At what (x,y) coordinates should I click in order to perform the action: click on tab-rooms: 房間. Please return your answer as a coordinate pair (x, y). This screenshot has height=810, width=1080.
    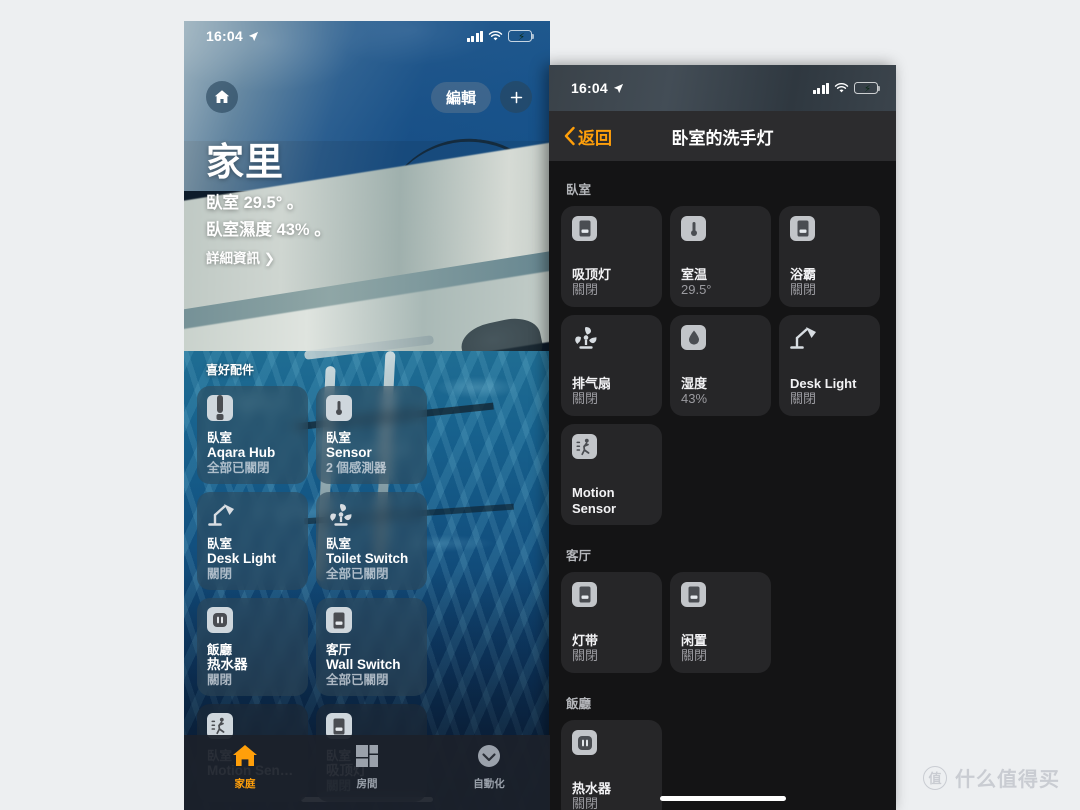
    Looking at the image, I should click on (367, 767).